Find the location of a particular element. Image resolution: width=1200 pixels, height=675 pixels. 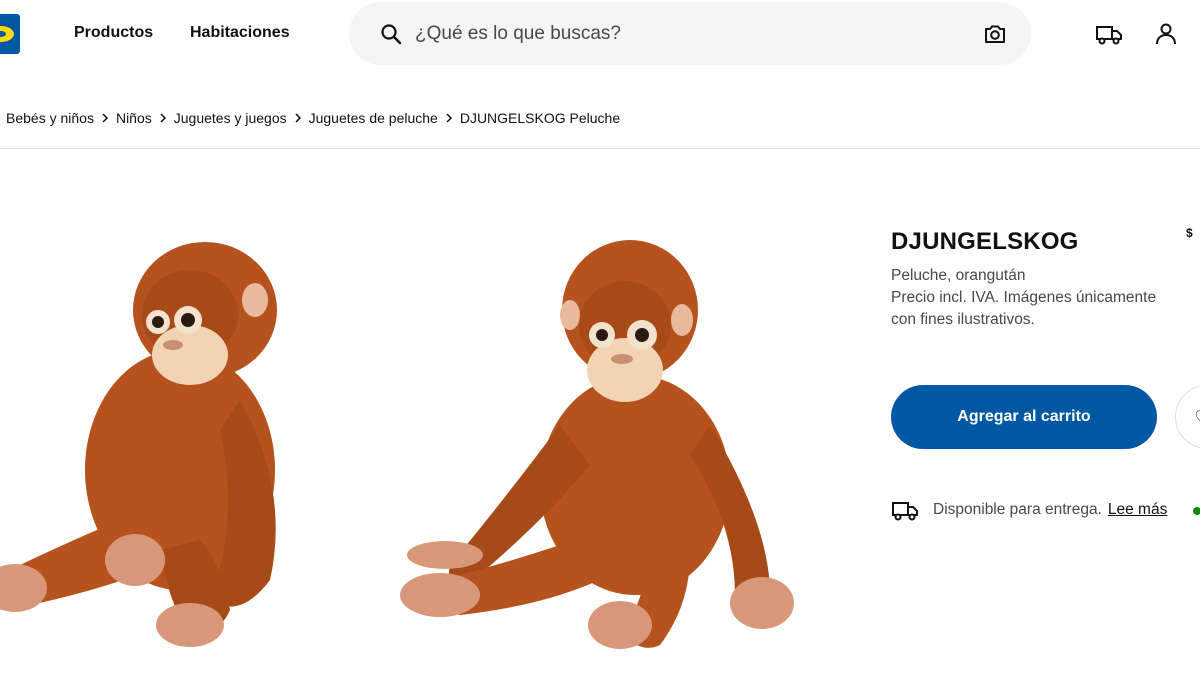

site-header: Productos Habitaciones is located at coordinates (600, 35).